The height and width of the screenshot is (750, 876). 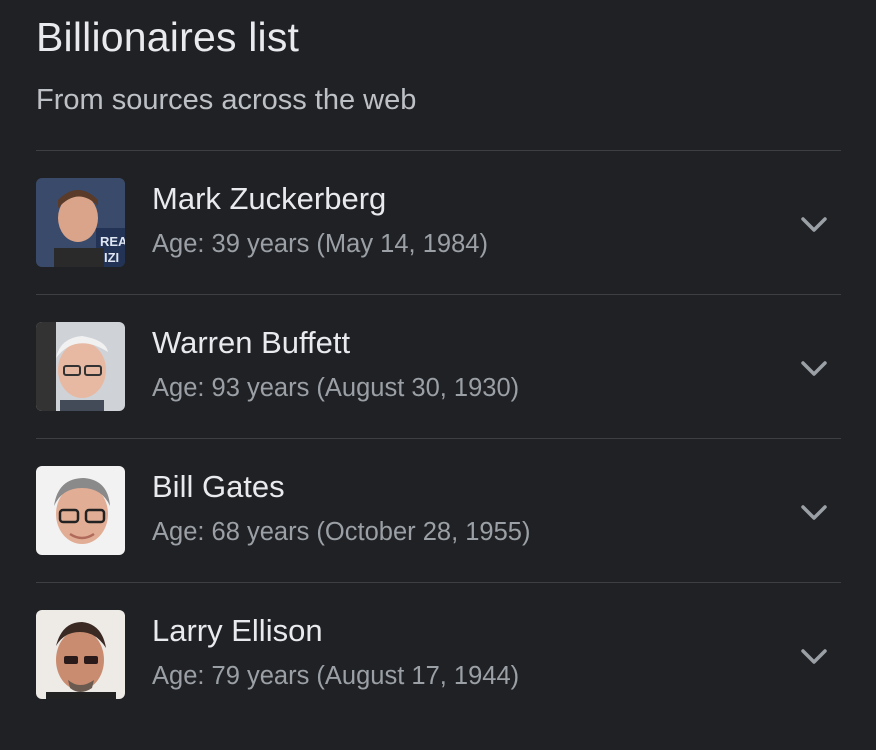 I want to click on person-name: Mark Zuckerberg, so click(x=269, y=198).